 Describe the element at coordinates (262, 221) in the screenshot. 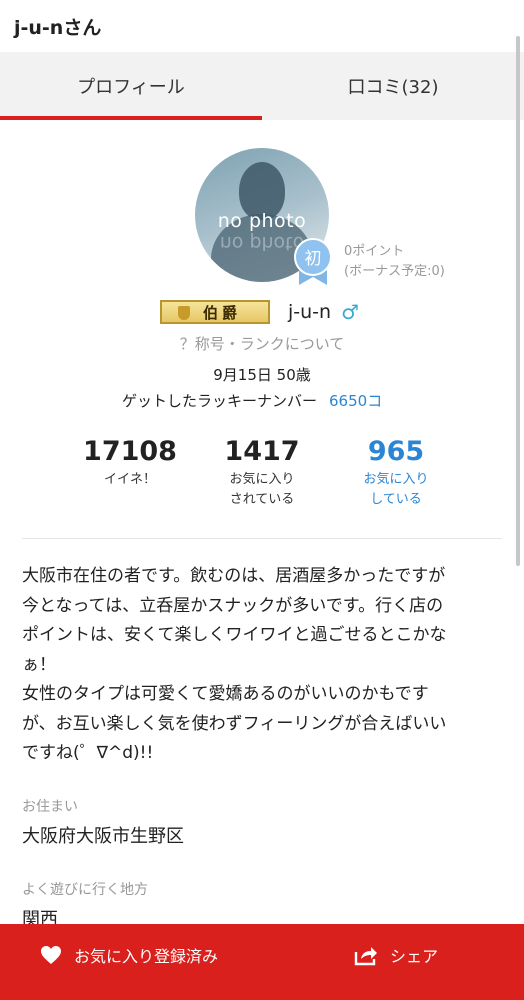

I see `no-photo-text: no photo` at that location.